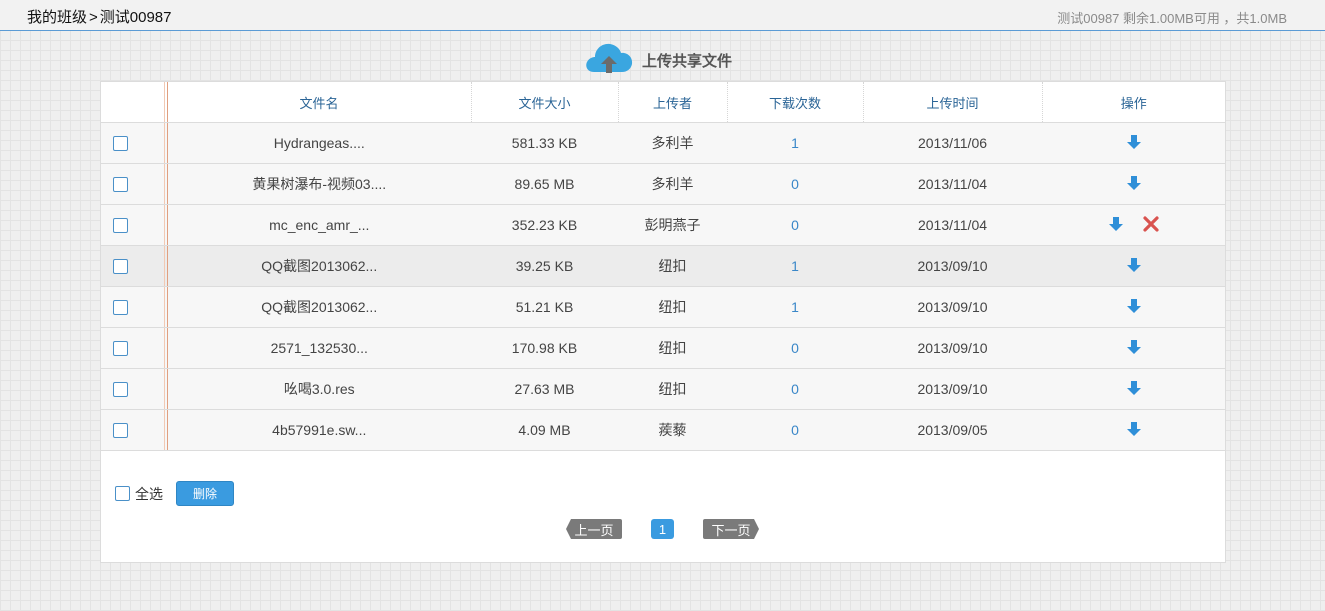 Image resolution: width=1325 pixels, height=611 pixels. Describe the element at coordinates (672, 430) in the screenshot. I see `cell-uploader: 蒺藜` at that location.